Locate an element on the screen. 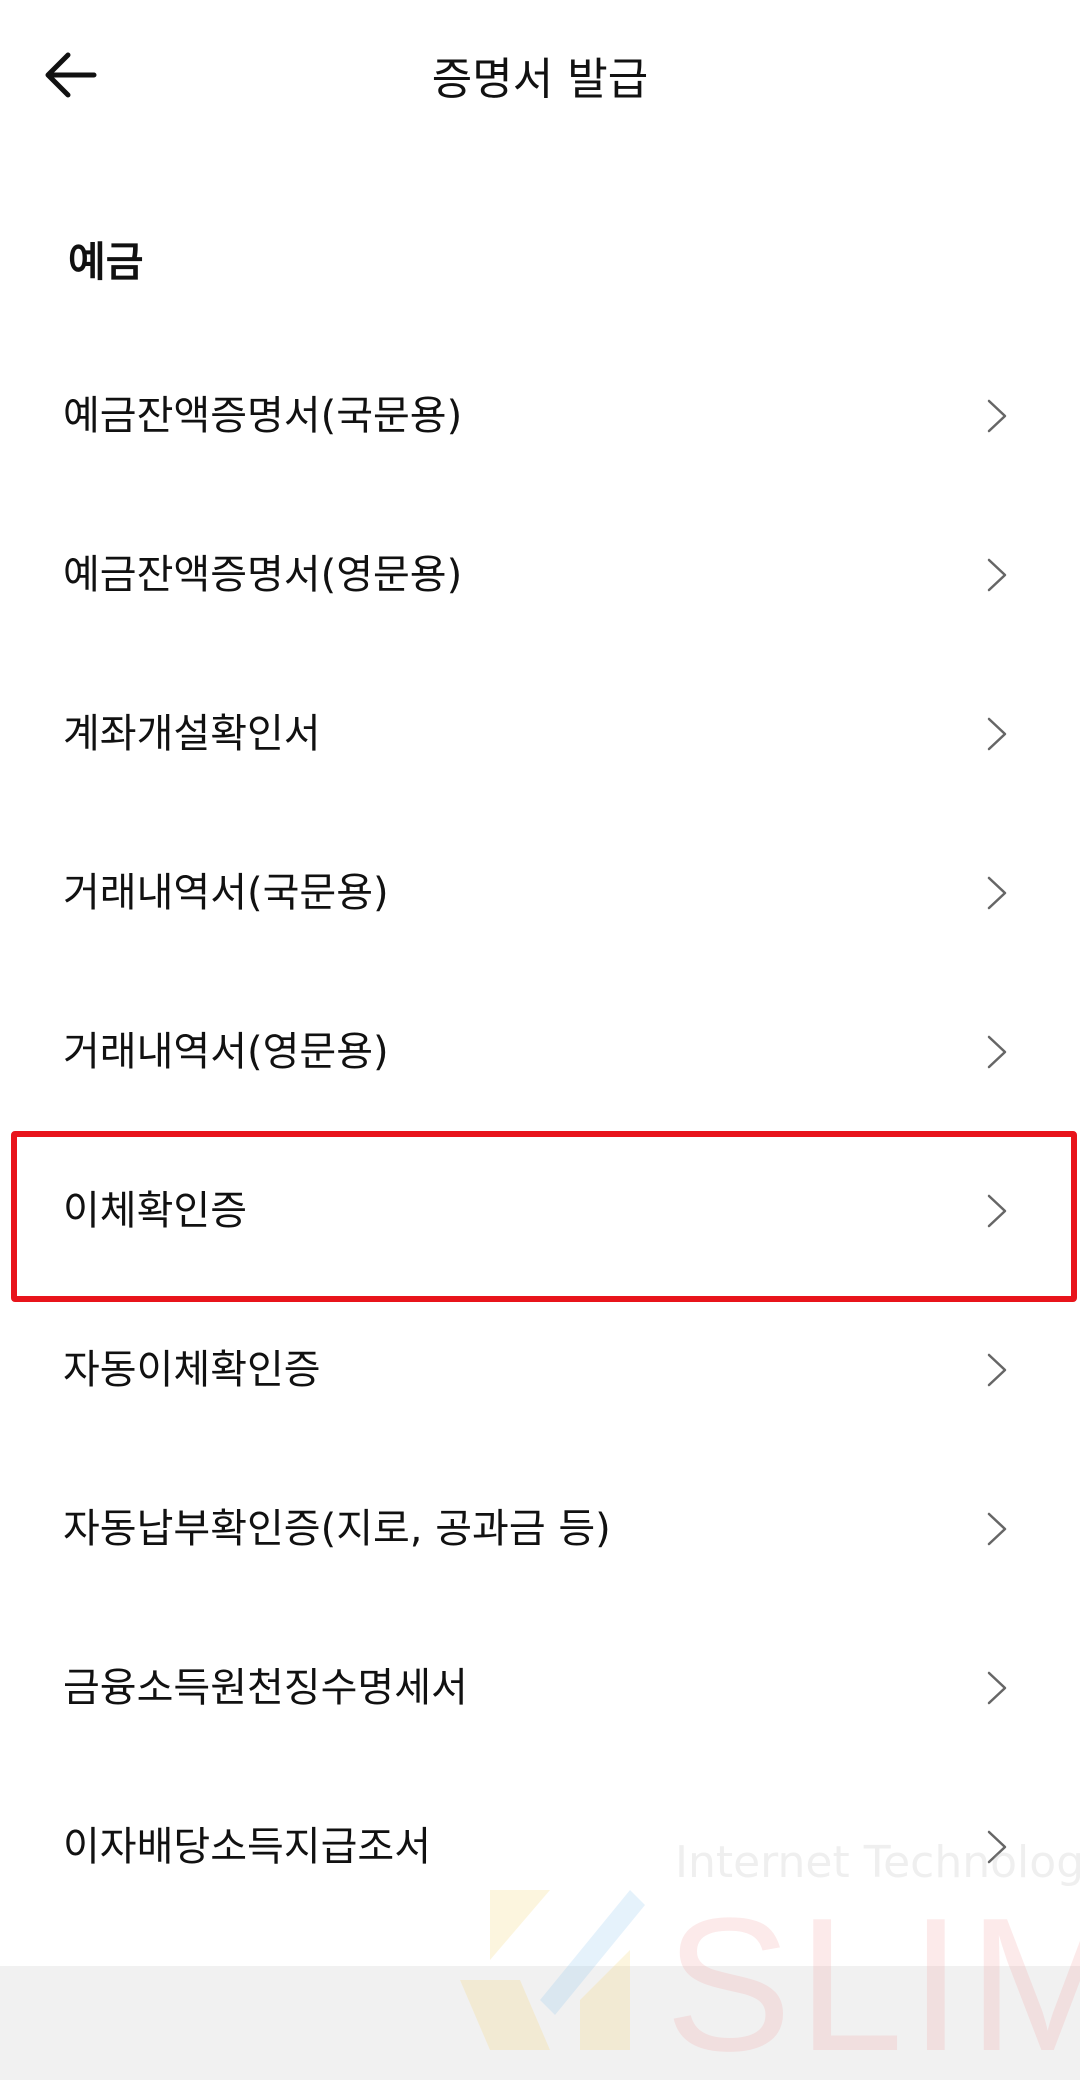 This screenshot has height=2091, width=1080. section-label-deposit: 예금 is located at coordinates (106, 262).